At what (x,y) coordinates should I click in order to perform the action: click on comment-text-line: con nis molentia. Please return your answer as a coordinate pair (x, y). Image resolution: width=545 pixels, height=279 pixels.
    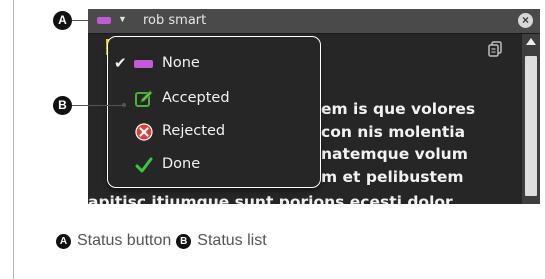
    Looking at the image, I should click on (393, 132).